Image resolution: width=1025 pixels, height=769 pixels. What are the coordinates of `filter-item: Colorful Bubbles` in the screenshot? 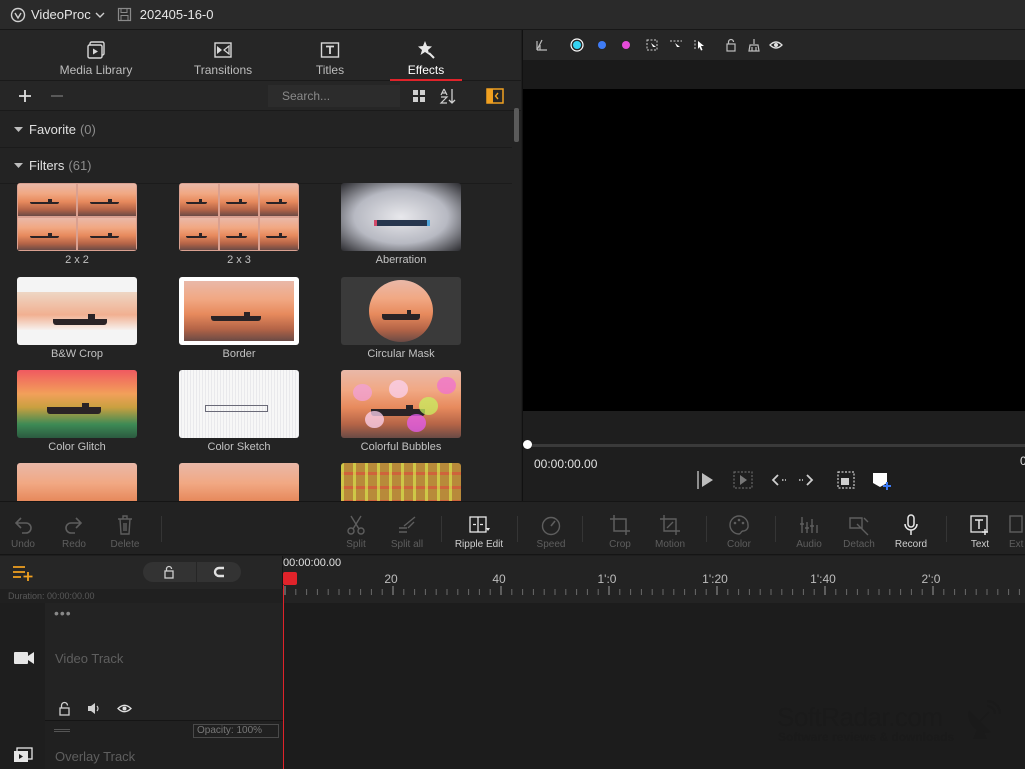 It's located at (401, 414).